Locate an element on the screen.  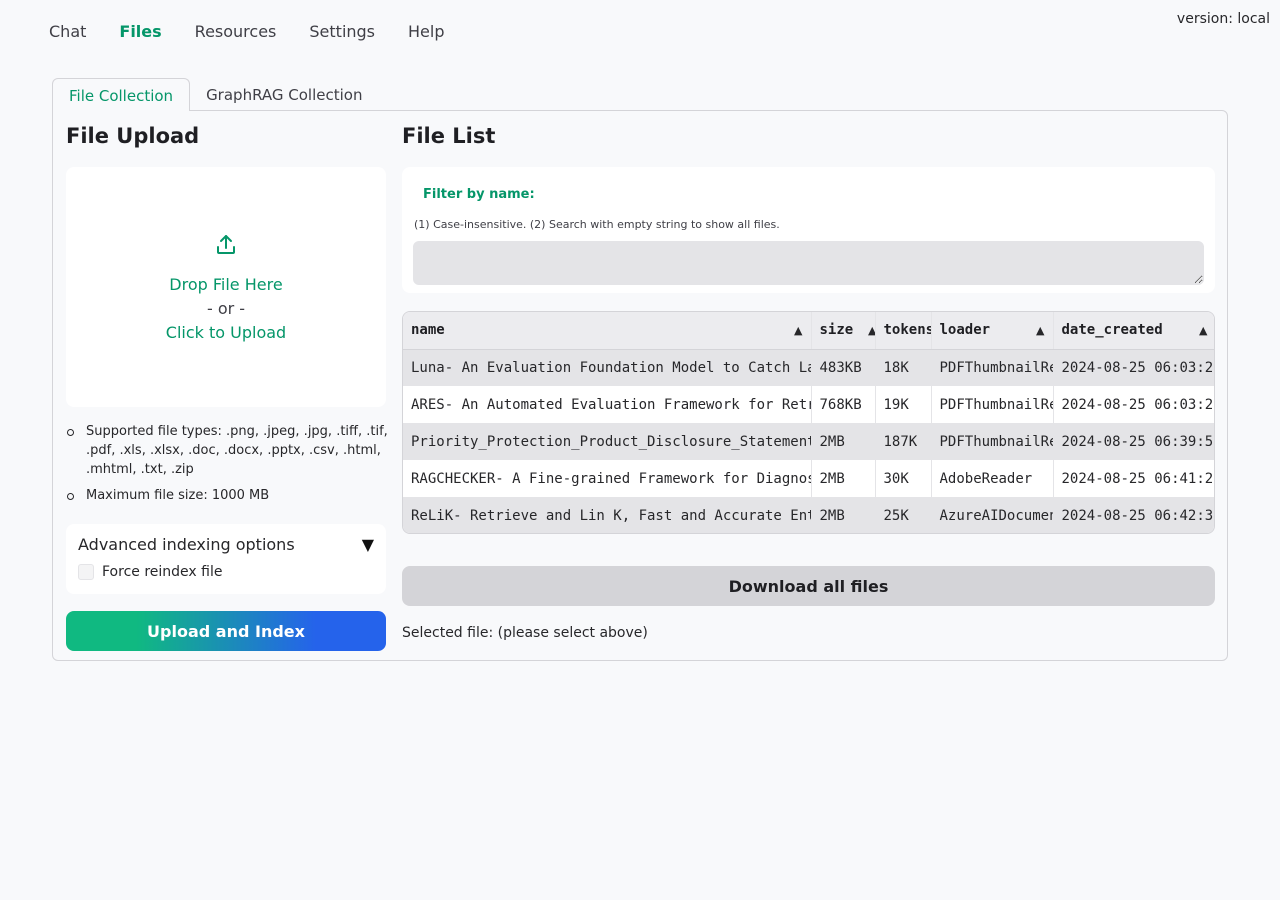
cell-size: 483KB is located at coordinates (843, 367).